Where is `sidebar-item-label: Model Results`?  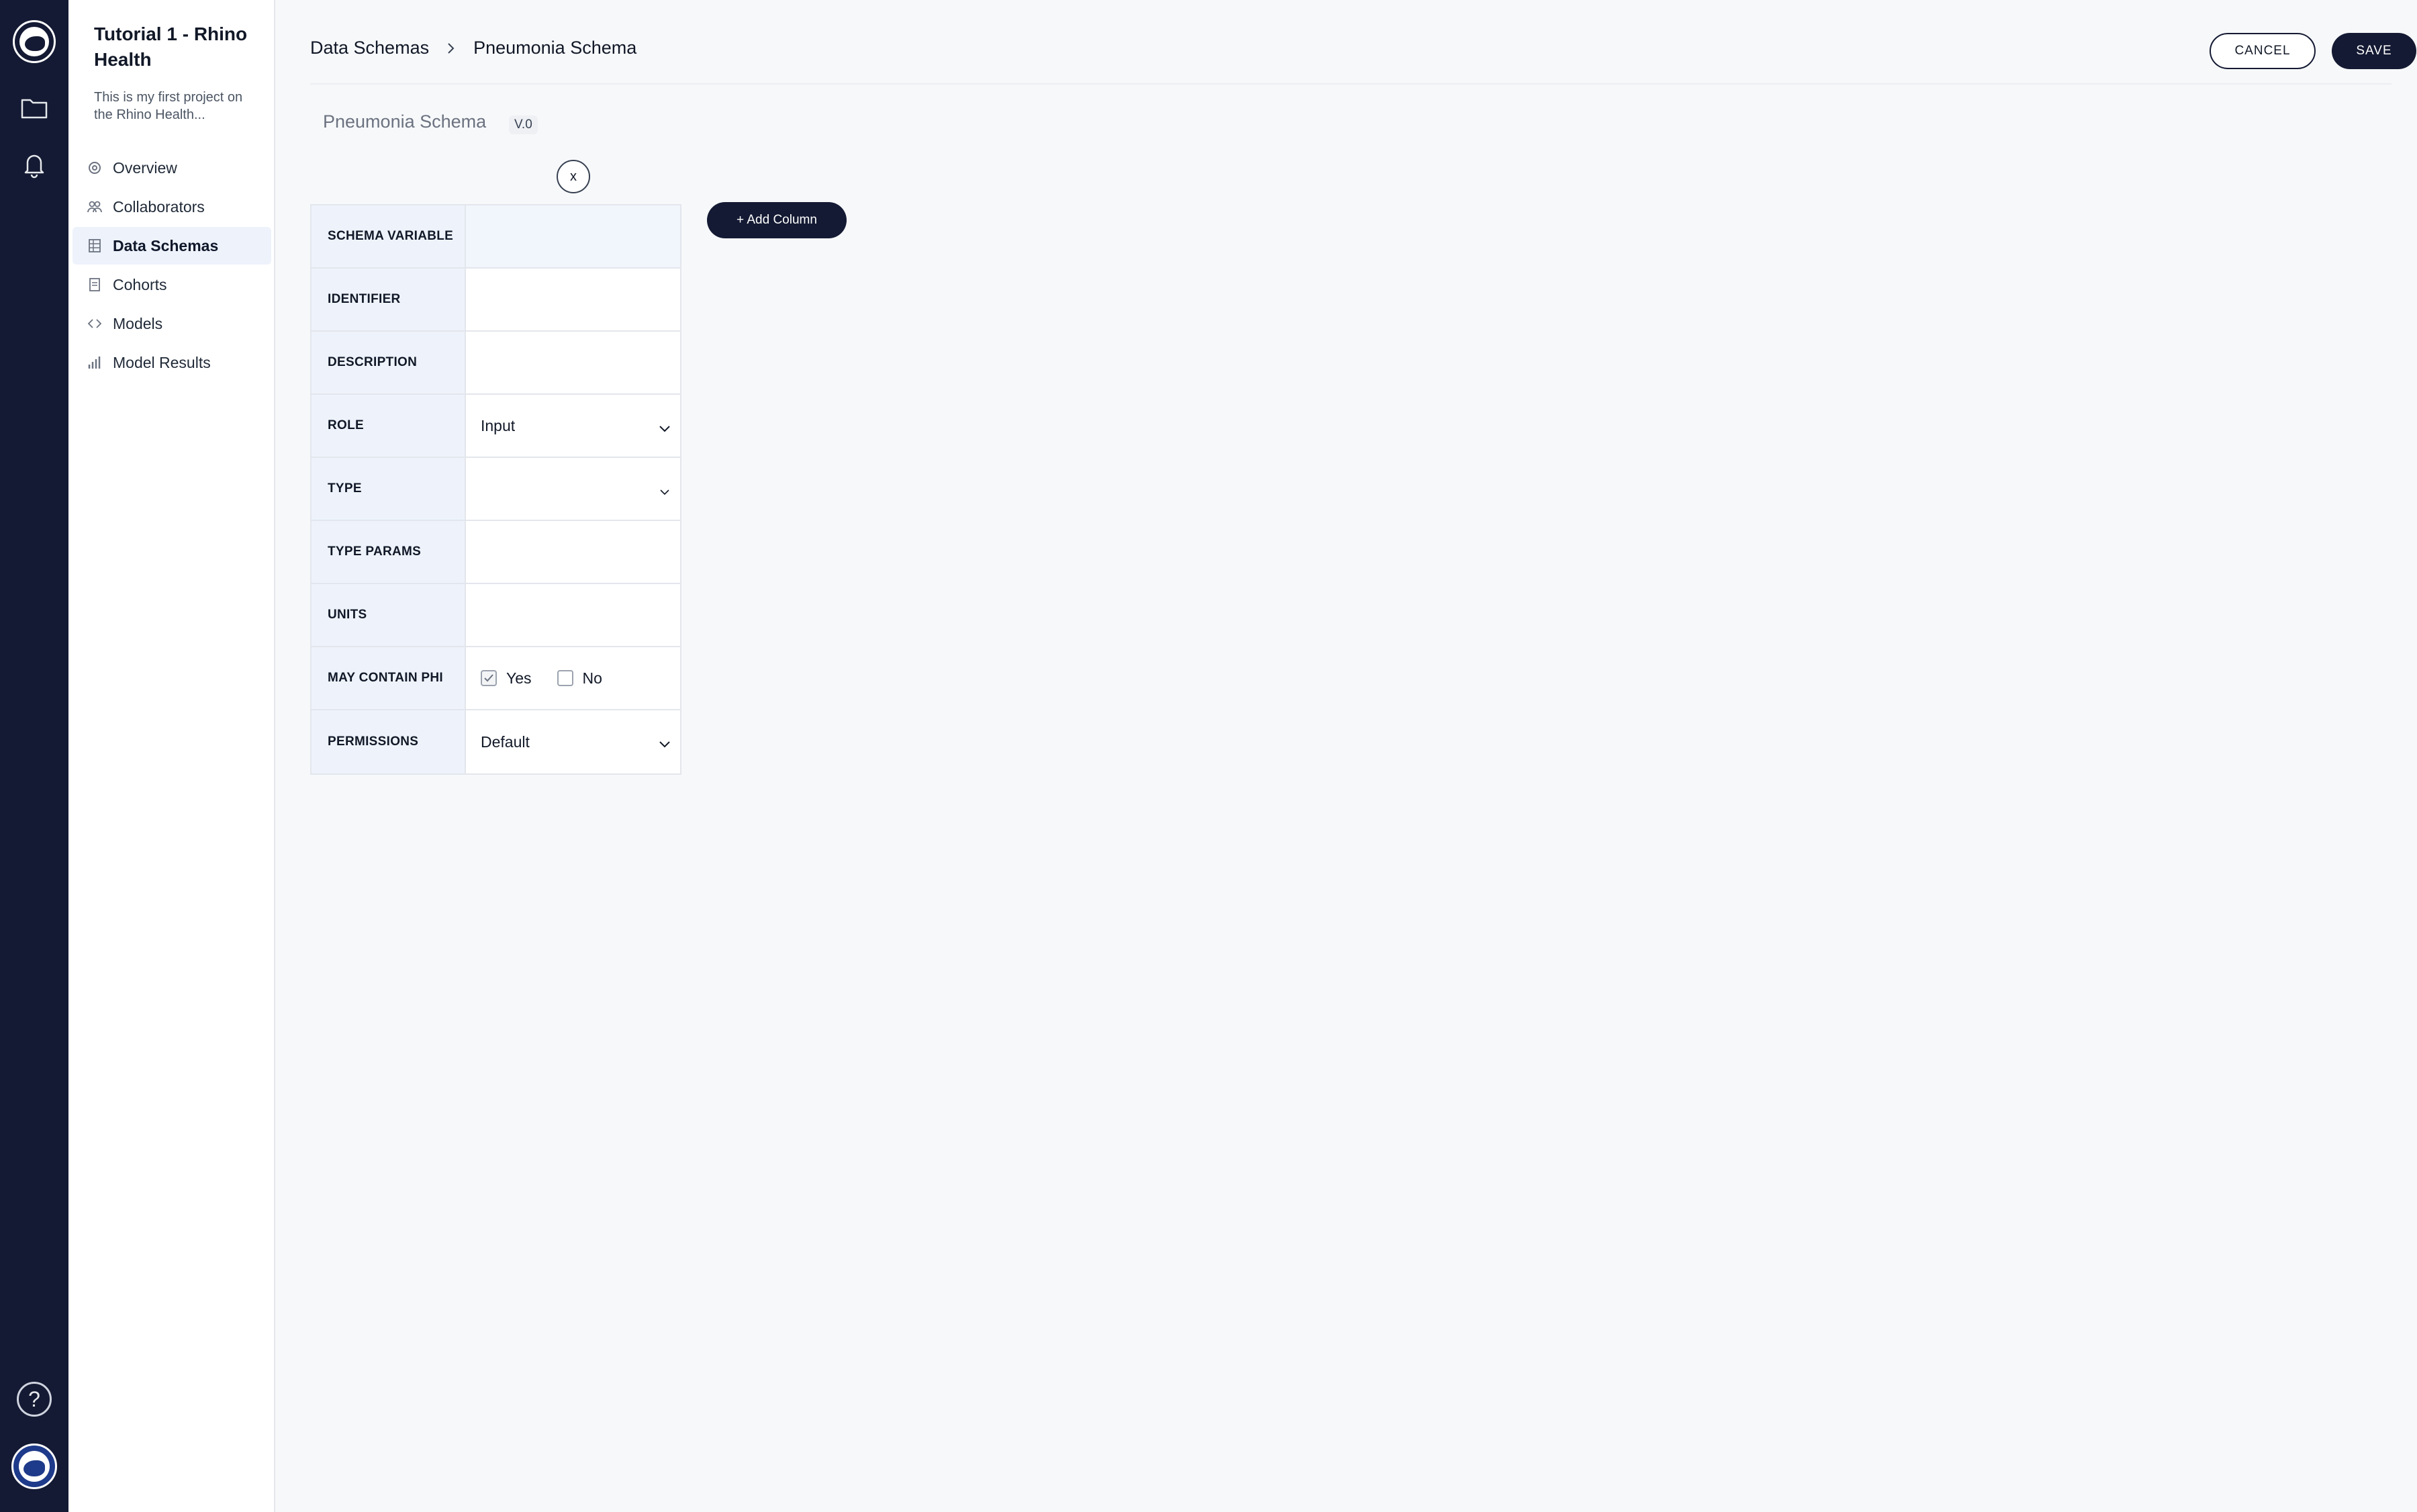
sidebar-item-label: Model Results is located at coordinates (162, 362).